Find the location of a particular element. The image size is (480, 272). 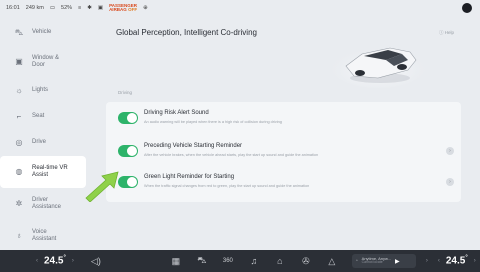

sidebar-item-seat: ⌐ Seat is located at coordinates (44, 117).